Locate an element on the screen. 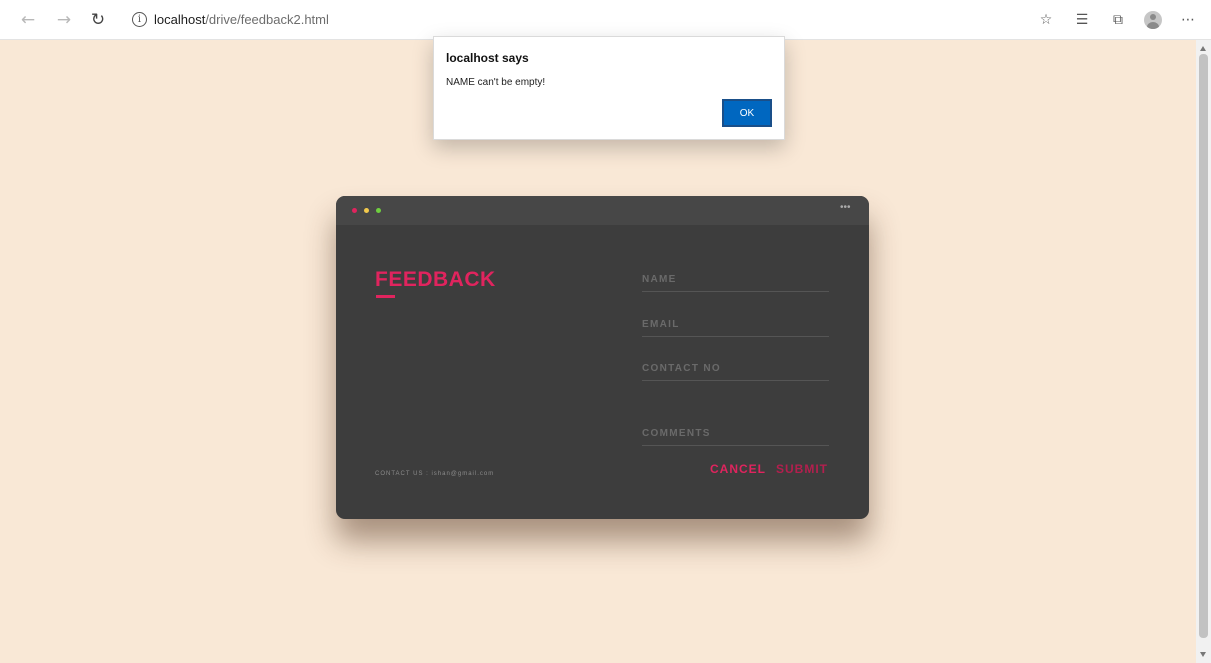 The image size is (1211, 663). submit-button: SUBMIT is located at coordinates (802, 469).